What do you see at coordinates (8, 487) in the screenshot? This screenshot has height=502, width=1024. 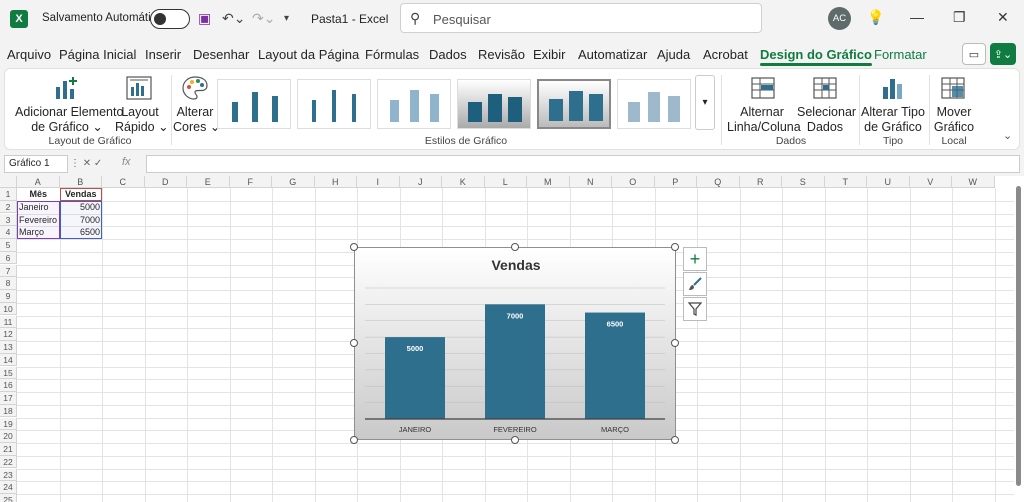 I see `row-header-24: 24` at bounding box center [8, 487].